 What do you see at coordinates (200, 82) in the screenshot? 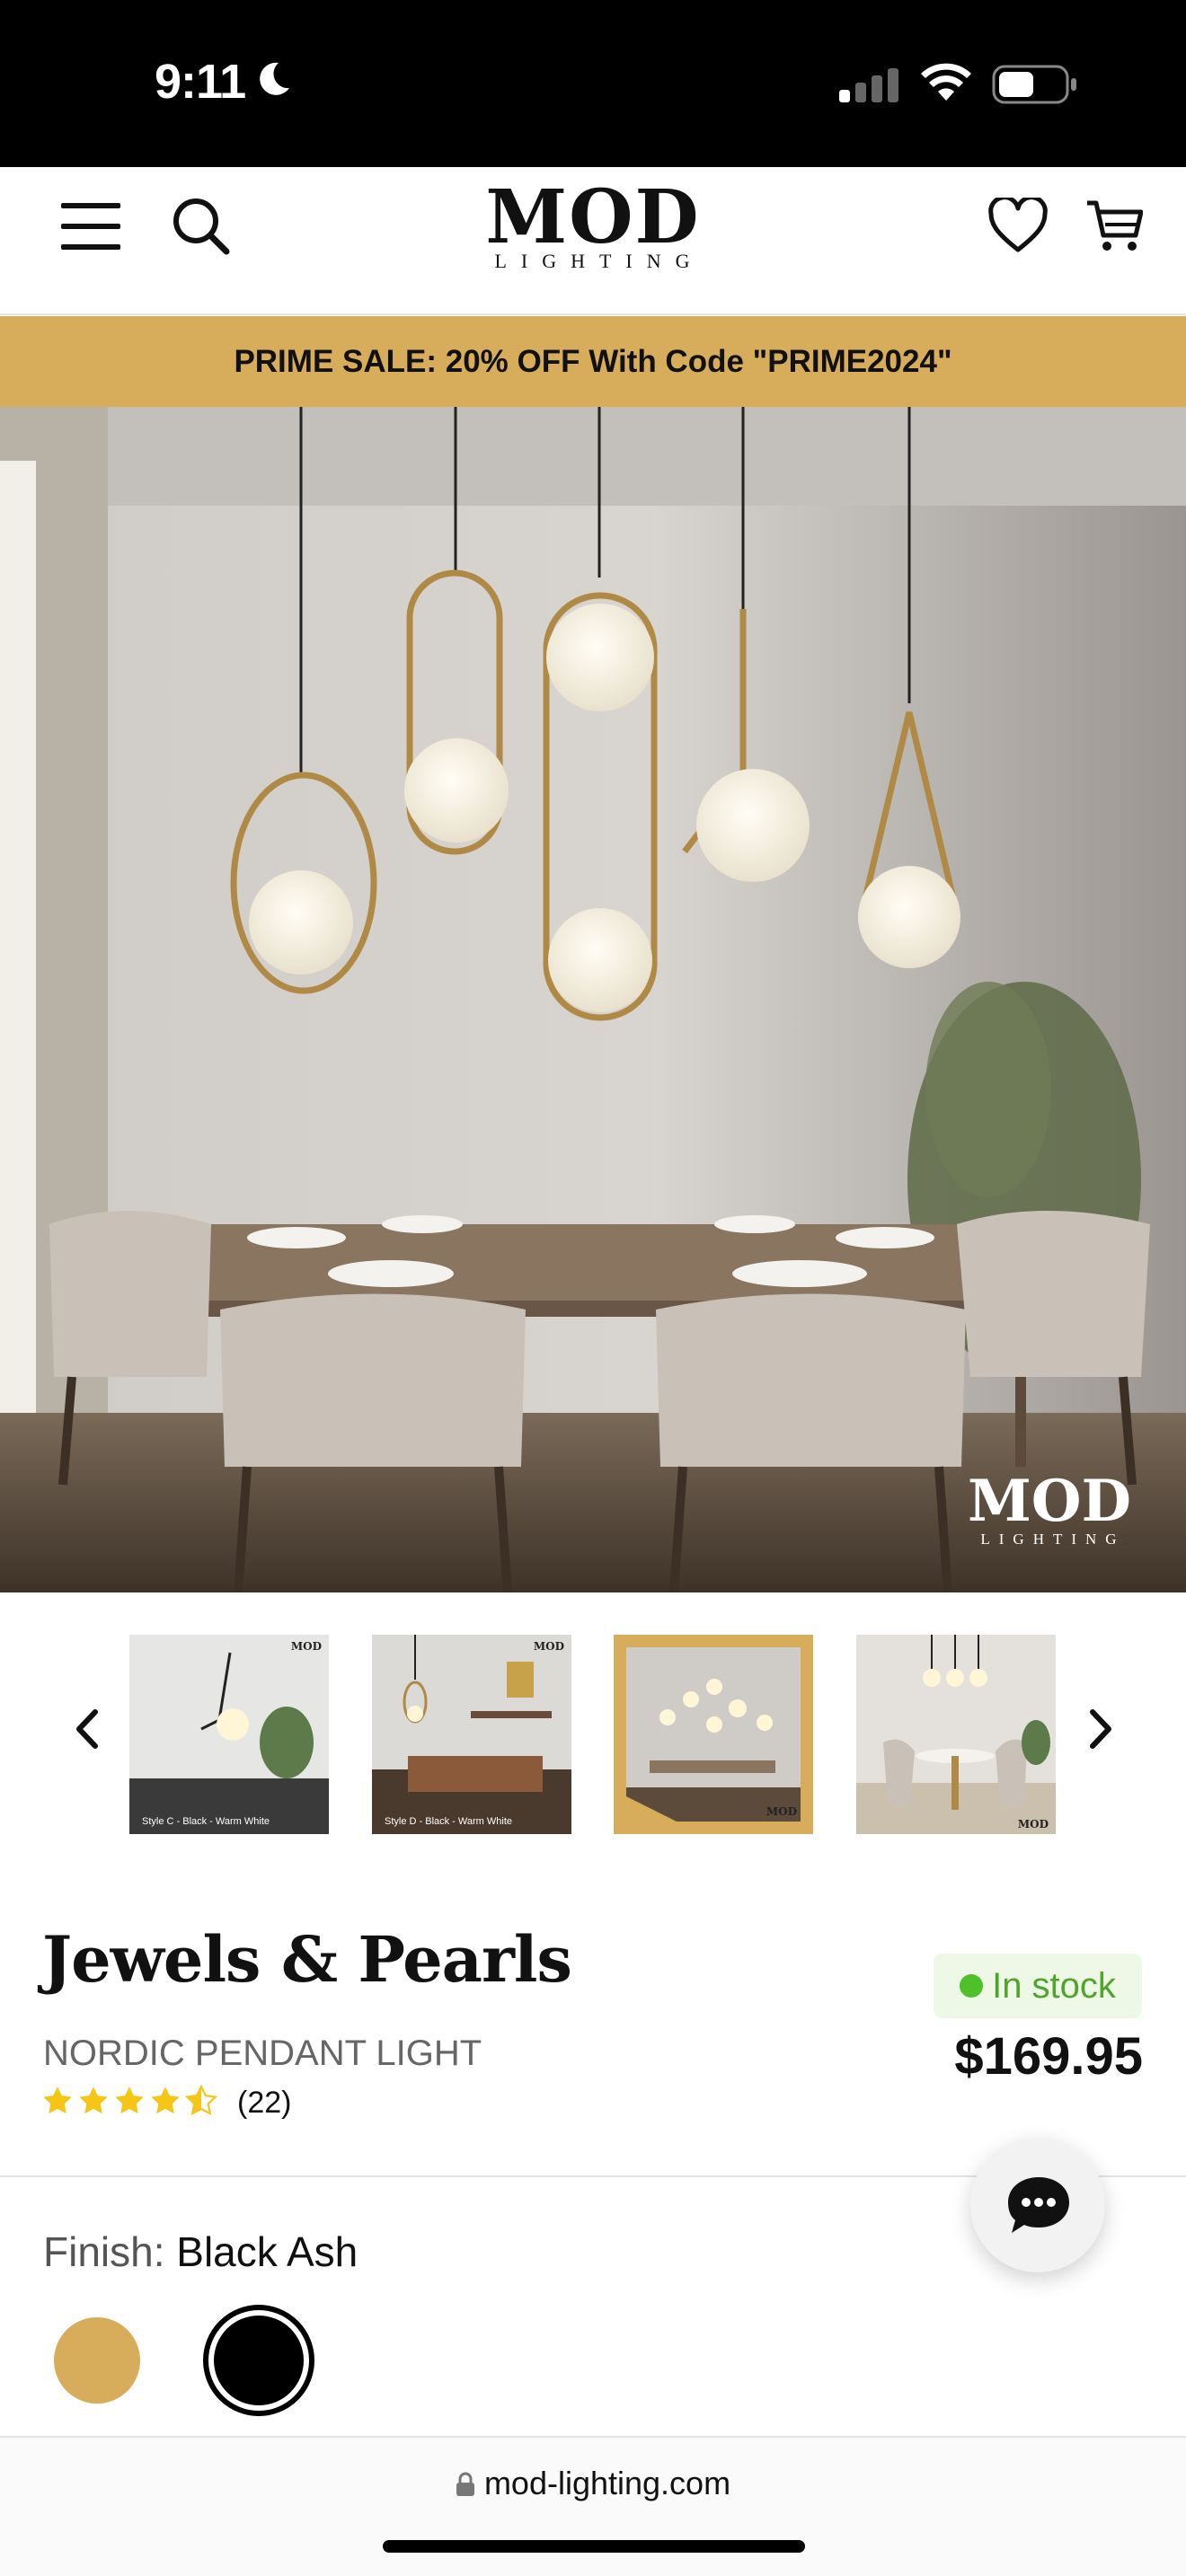
I see `status-time: 9:11` at bounding box center [200, 82].